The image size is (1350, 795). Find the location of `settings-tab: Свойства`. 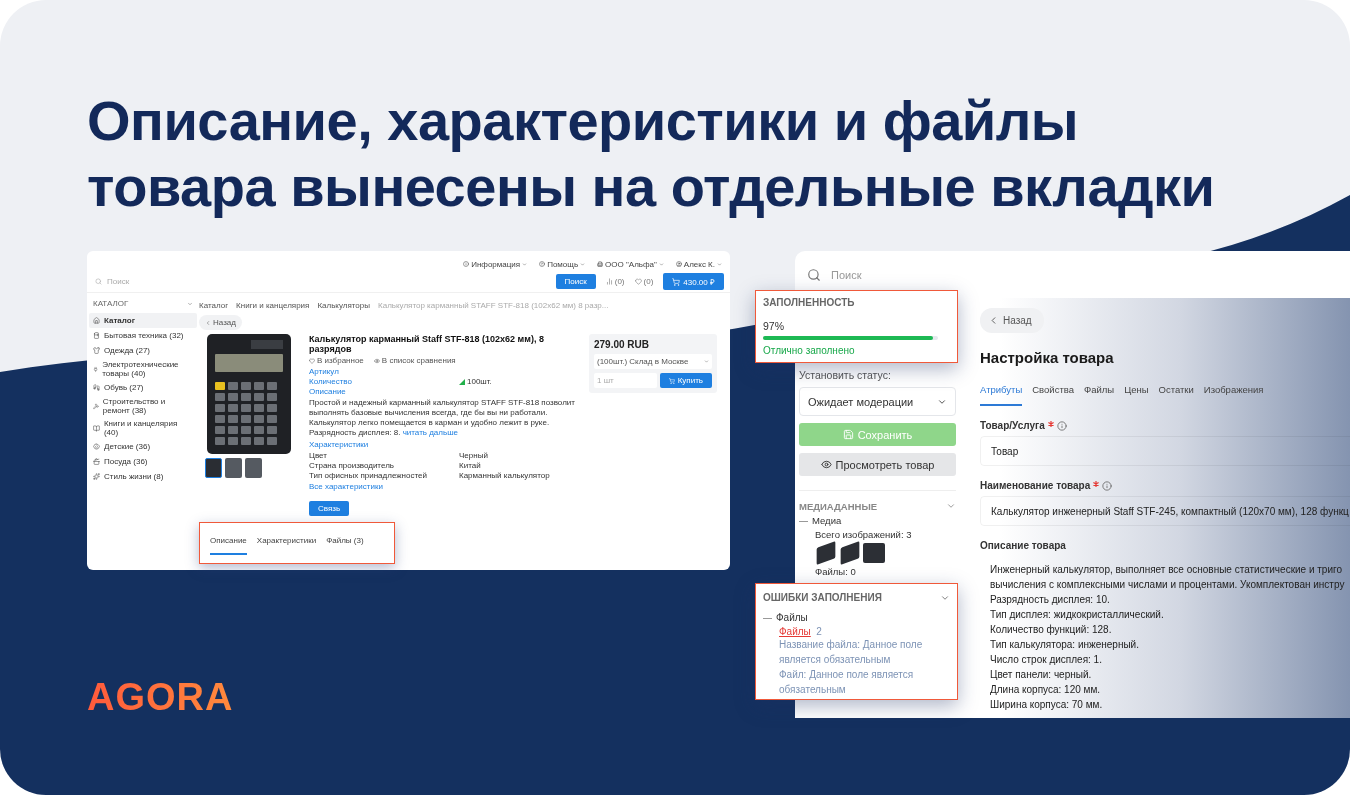

settings-tab: Свойства is located at coordinates (1053, 394).